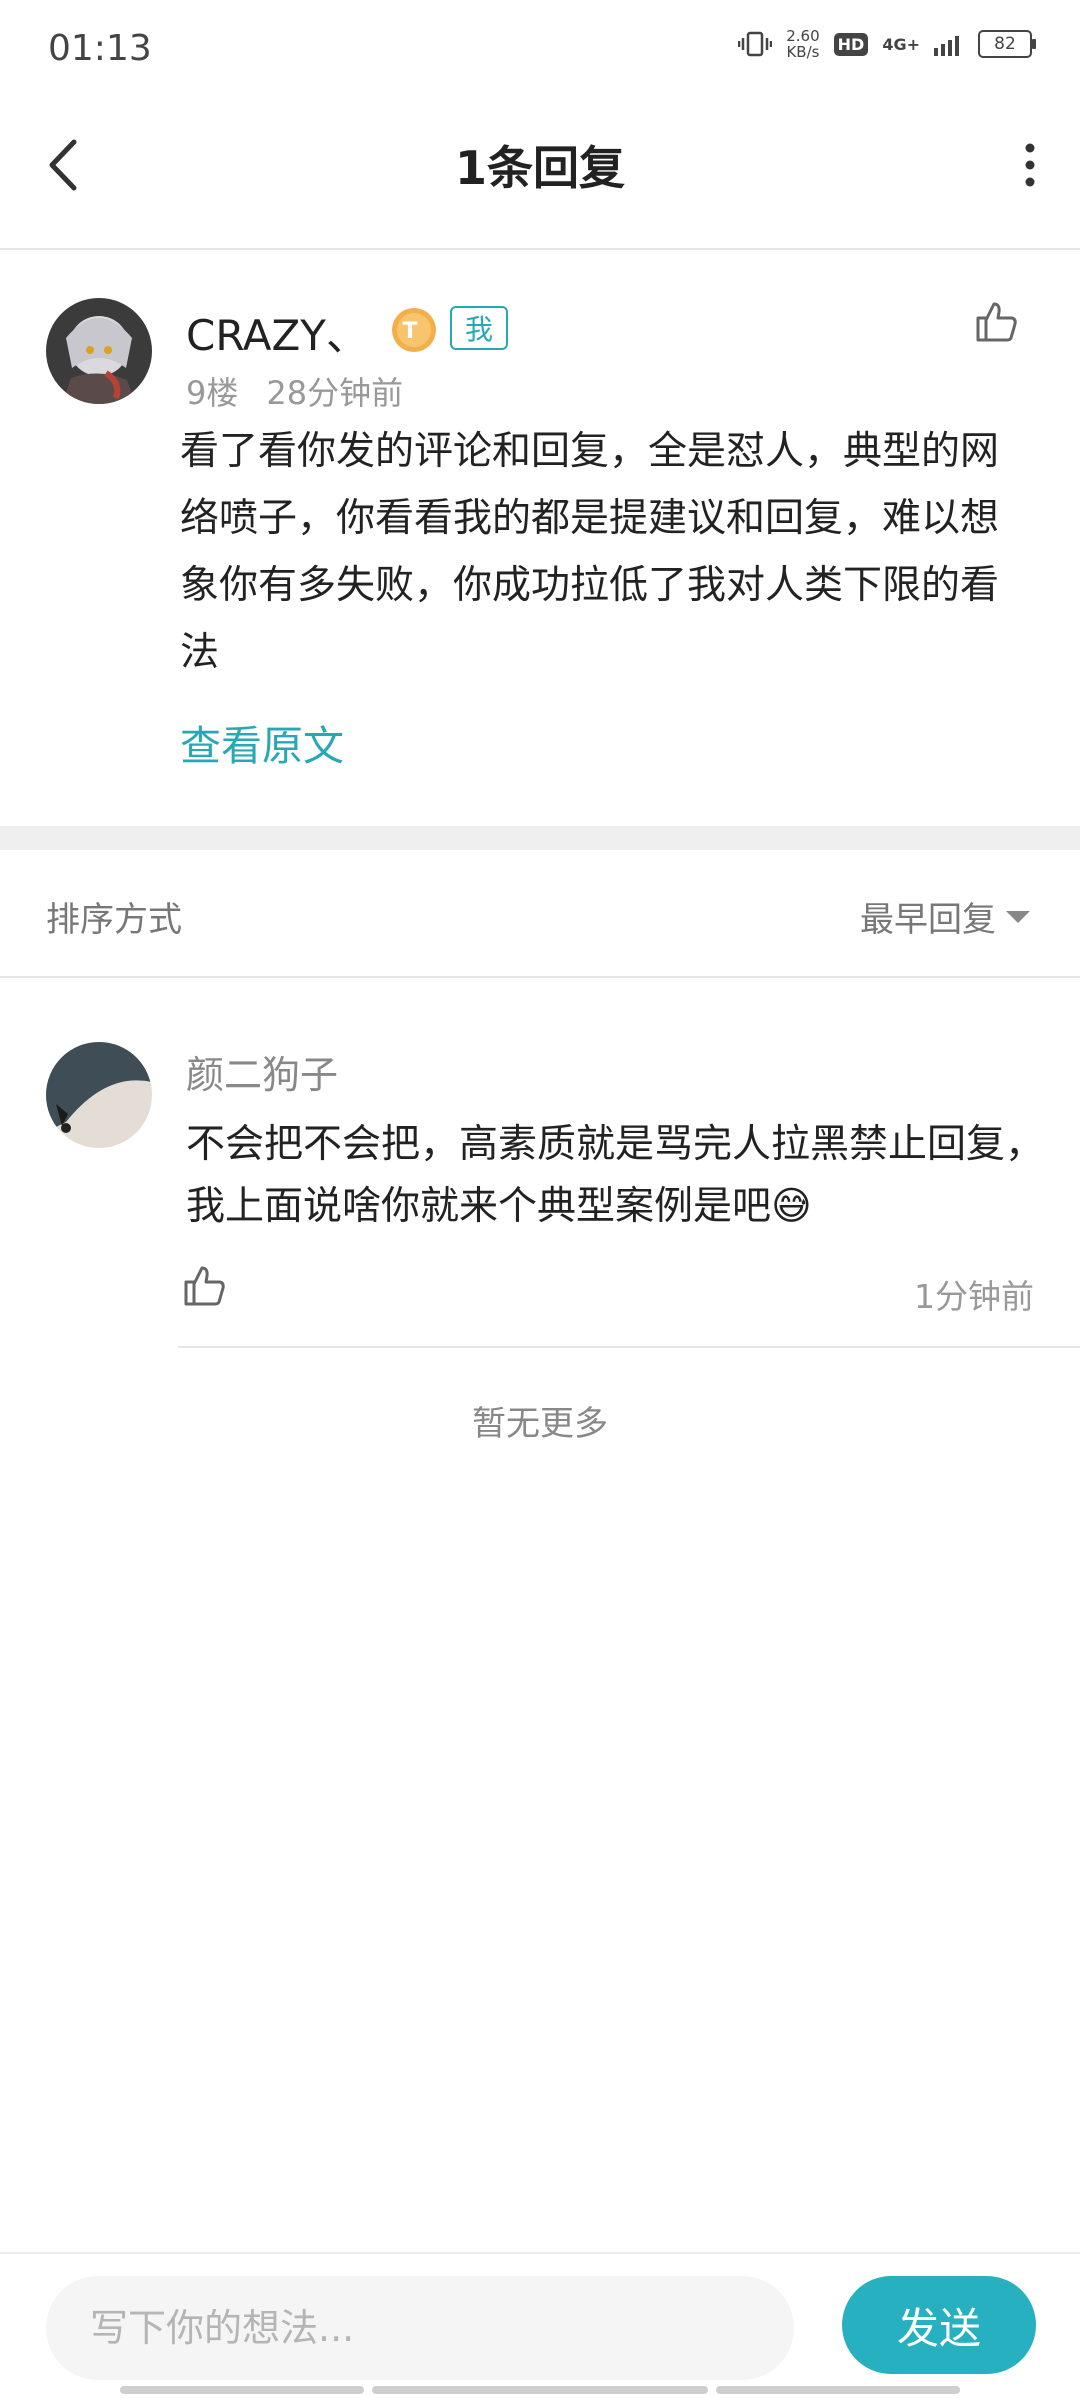 The image size is (1080, 2400). I want to click on section-separator, so click(540, 838).